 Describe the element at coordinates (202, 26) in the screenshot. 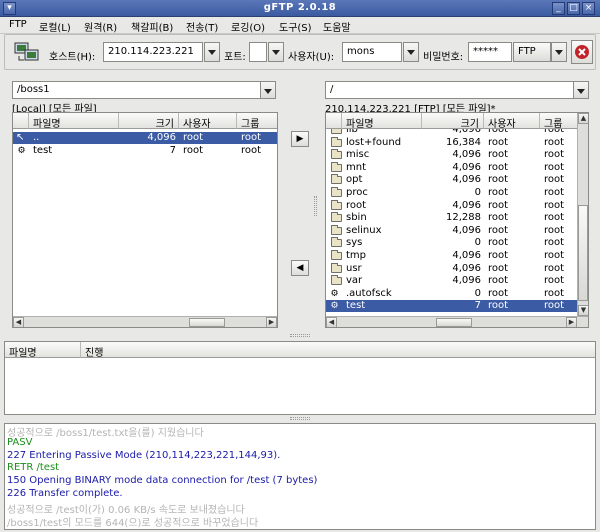

I see `menu-transfer: 전송(T)` at that location.